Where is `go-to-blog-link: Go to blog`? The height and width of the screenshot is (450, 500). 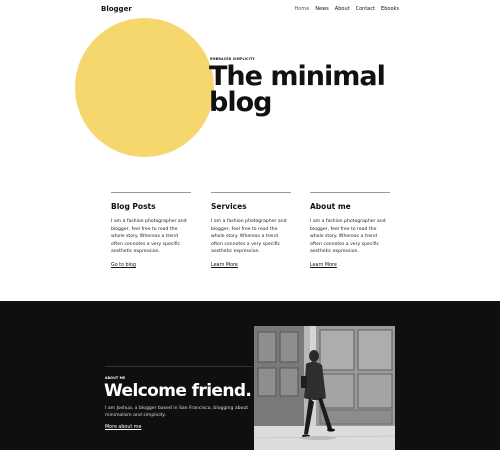 go-to-blog-link: Go to blog is located at coordinates (123, 265).